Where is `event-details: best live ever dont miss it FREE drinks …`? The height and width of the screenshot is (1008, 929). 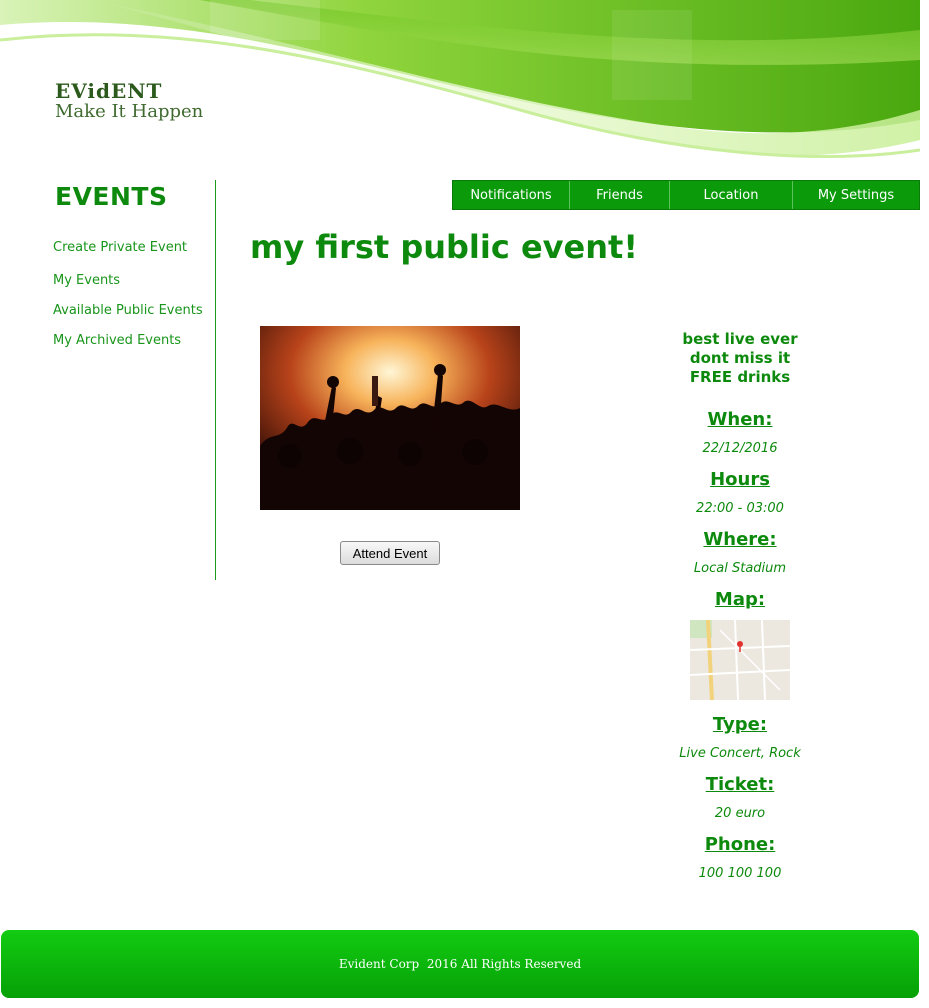 event-details: best live ever dont miss it FREE drinks … is located at coordinates (740, 605).